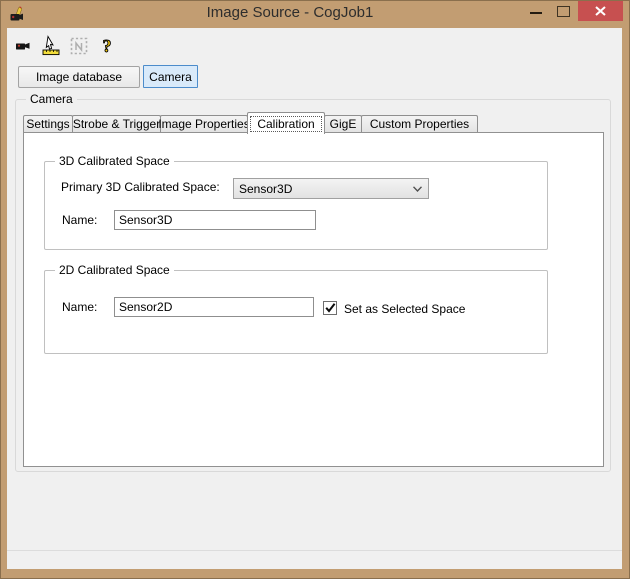 This screenshot has width=630, height=579. Describe the element at coordinates (331, 188) in the screenshot. I see `primary-3d-space-dropdown: Sensor3D` at that location.